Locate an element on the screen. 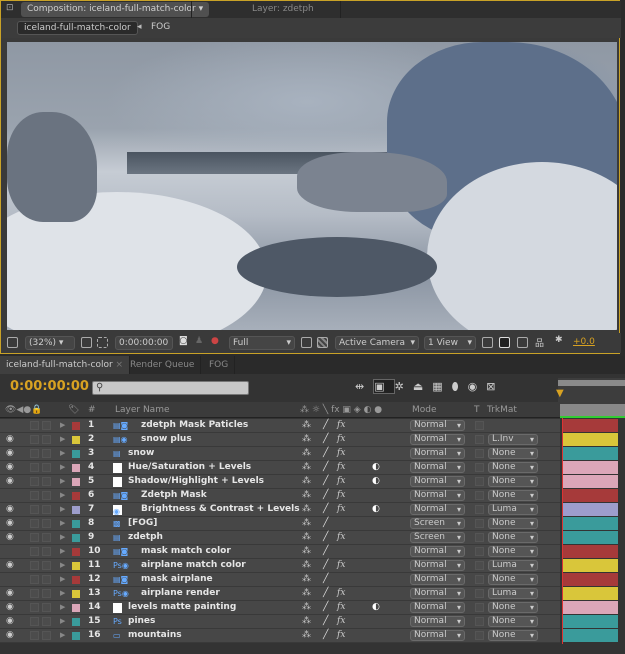 The image size is (625, 654). live-update-icon: ⊠ is located at coordinates (495, 386).